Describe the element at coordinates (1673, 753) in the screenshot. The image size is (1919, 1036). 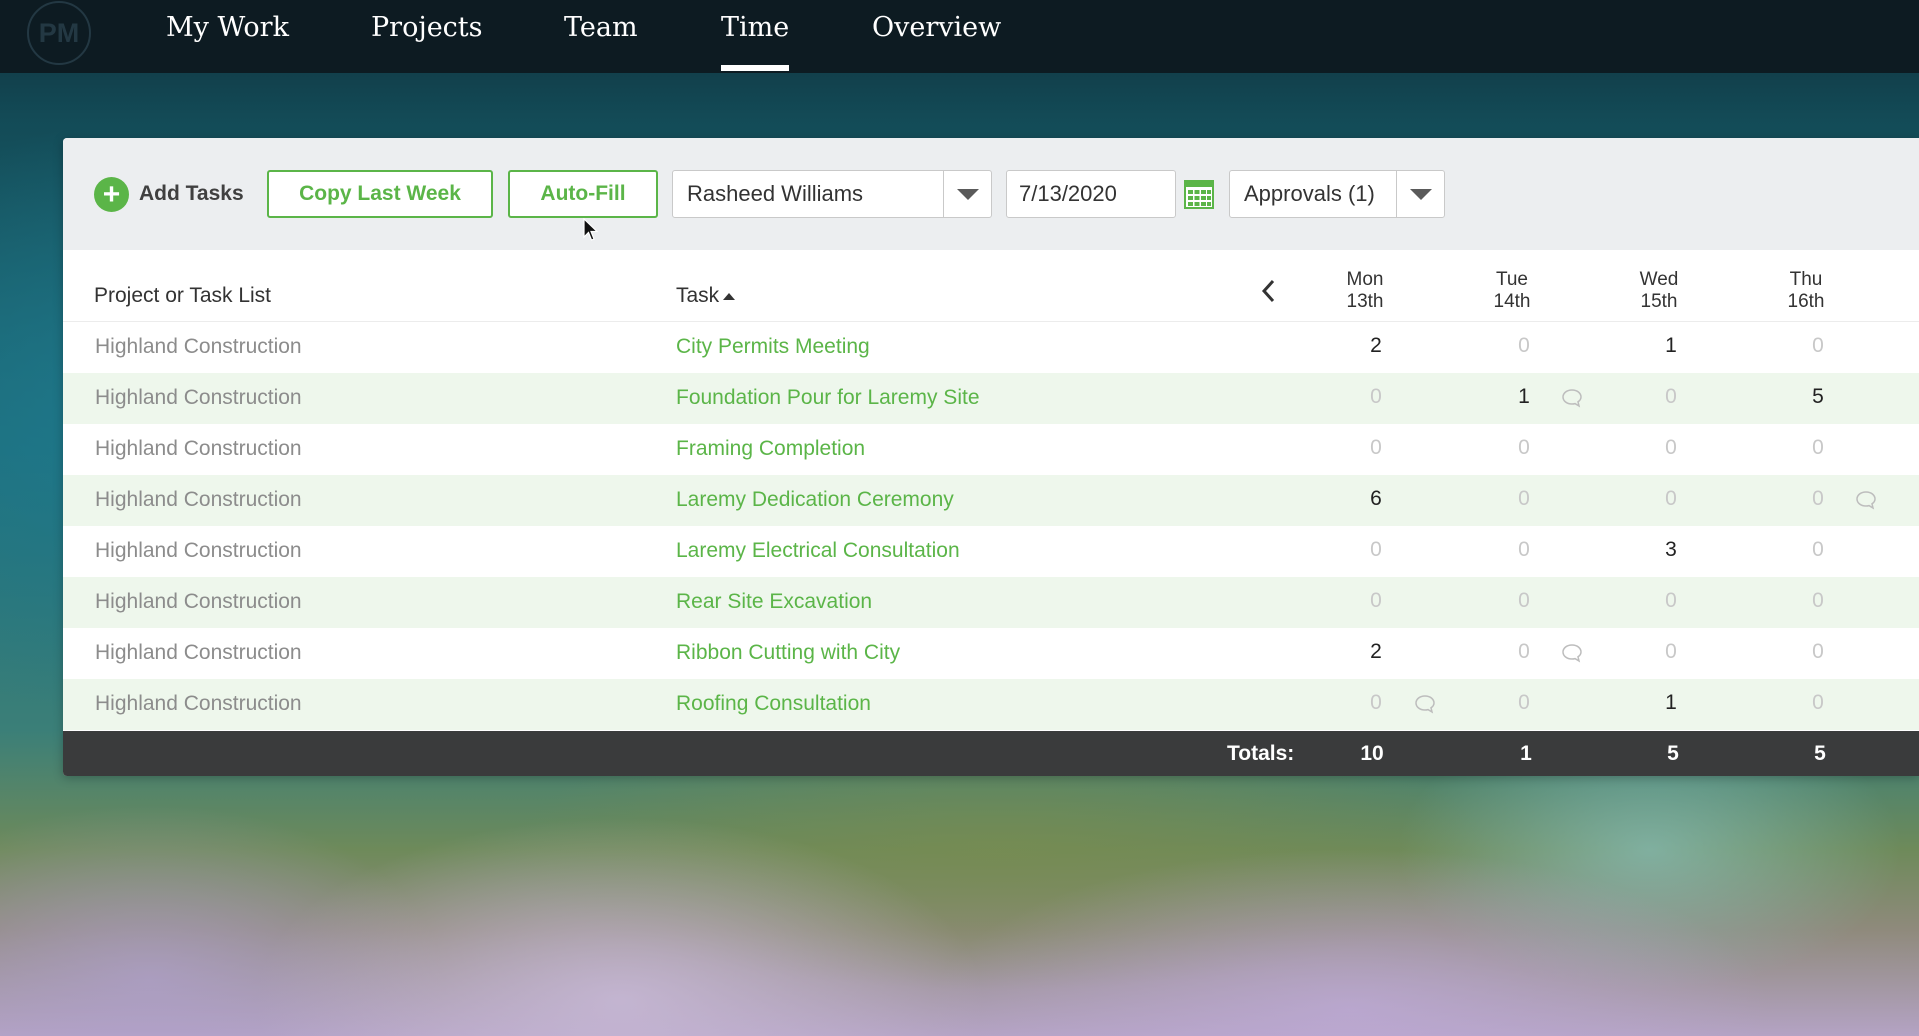
I see `total-wed: 5` at that location.